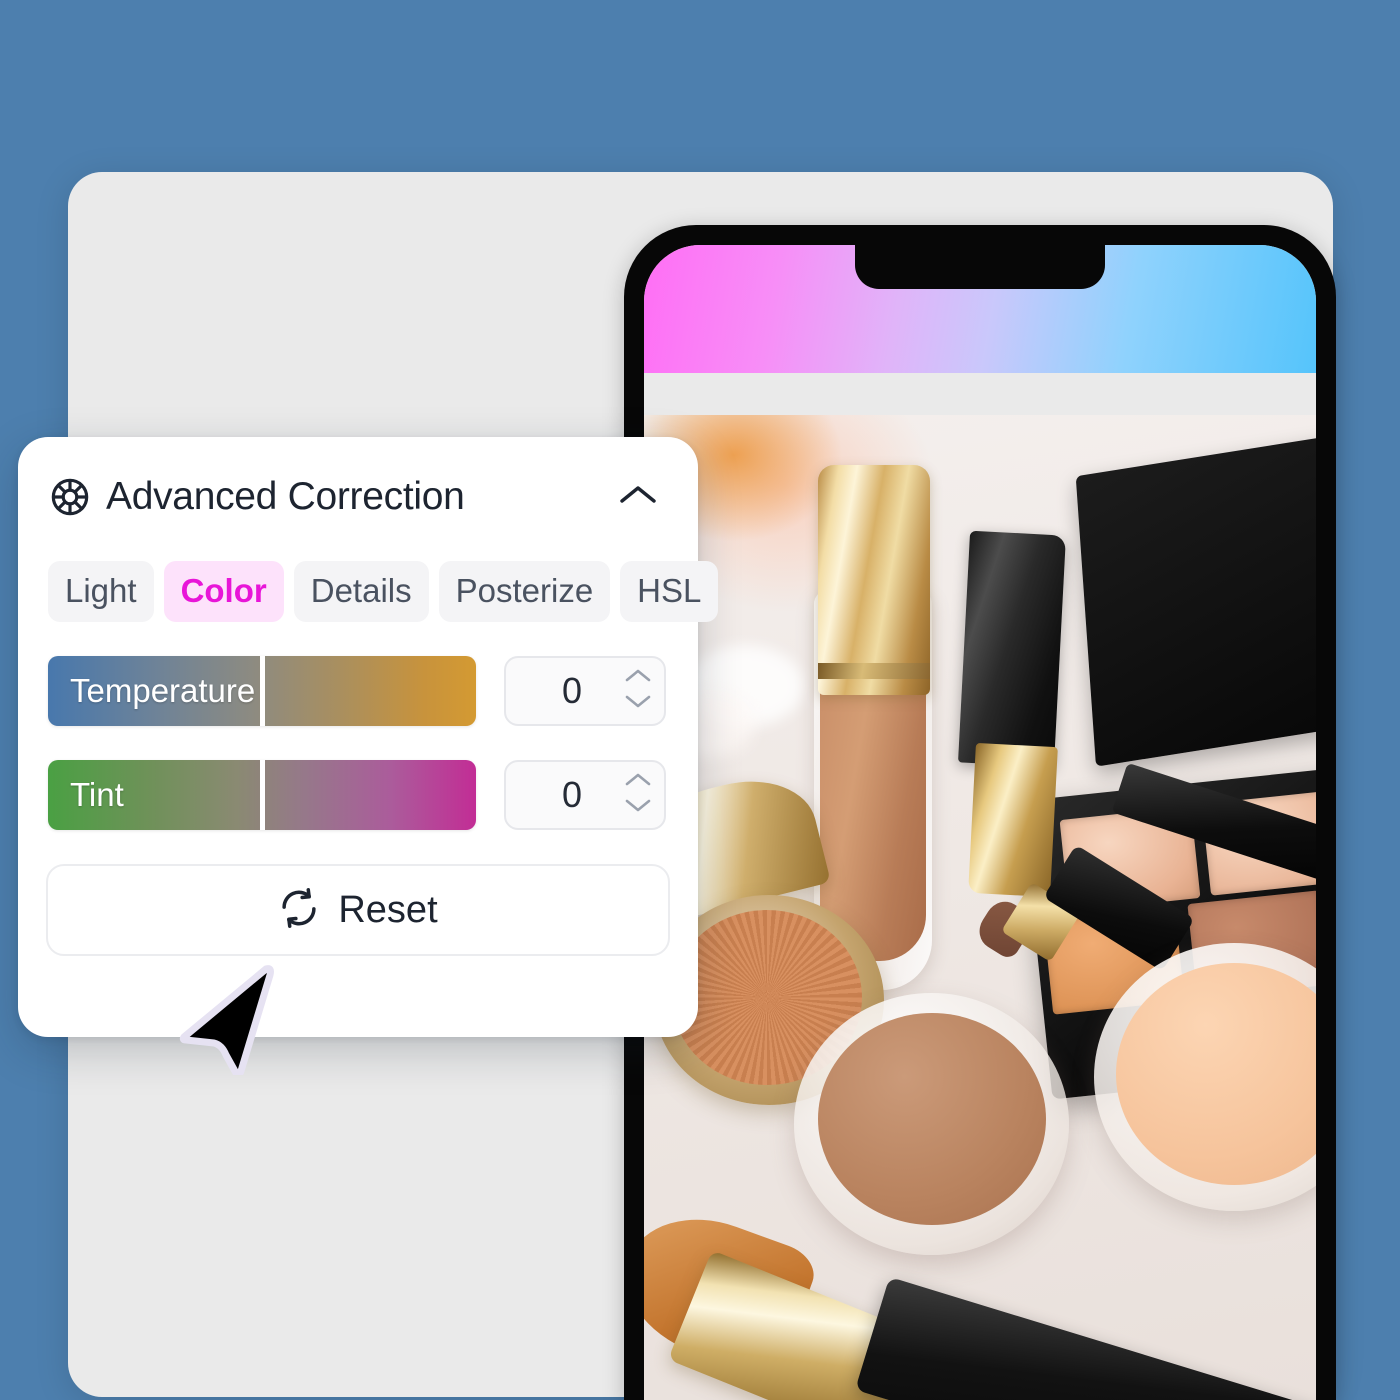 This screenshot has width=1400, height=1400. Describe the element at coordinates (563, 691) in the screenshot. I see `temperature-value: 0` at that location.